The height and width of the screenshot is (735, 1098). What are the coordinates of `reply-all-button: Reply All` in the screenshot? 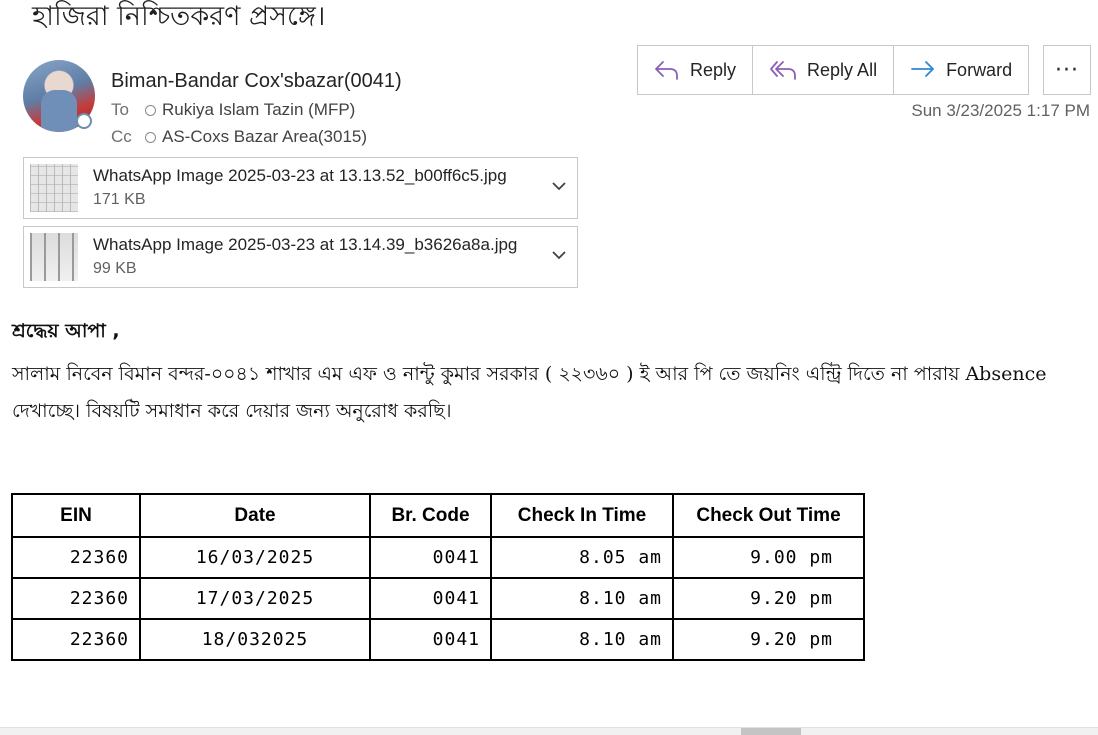 It's located at (824, 70).